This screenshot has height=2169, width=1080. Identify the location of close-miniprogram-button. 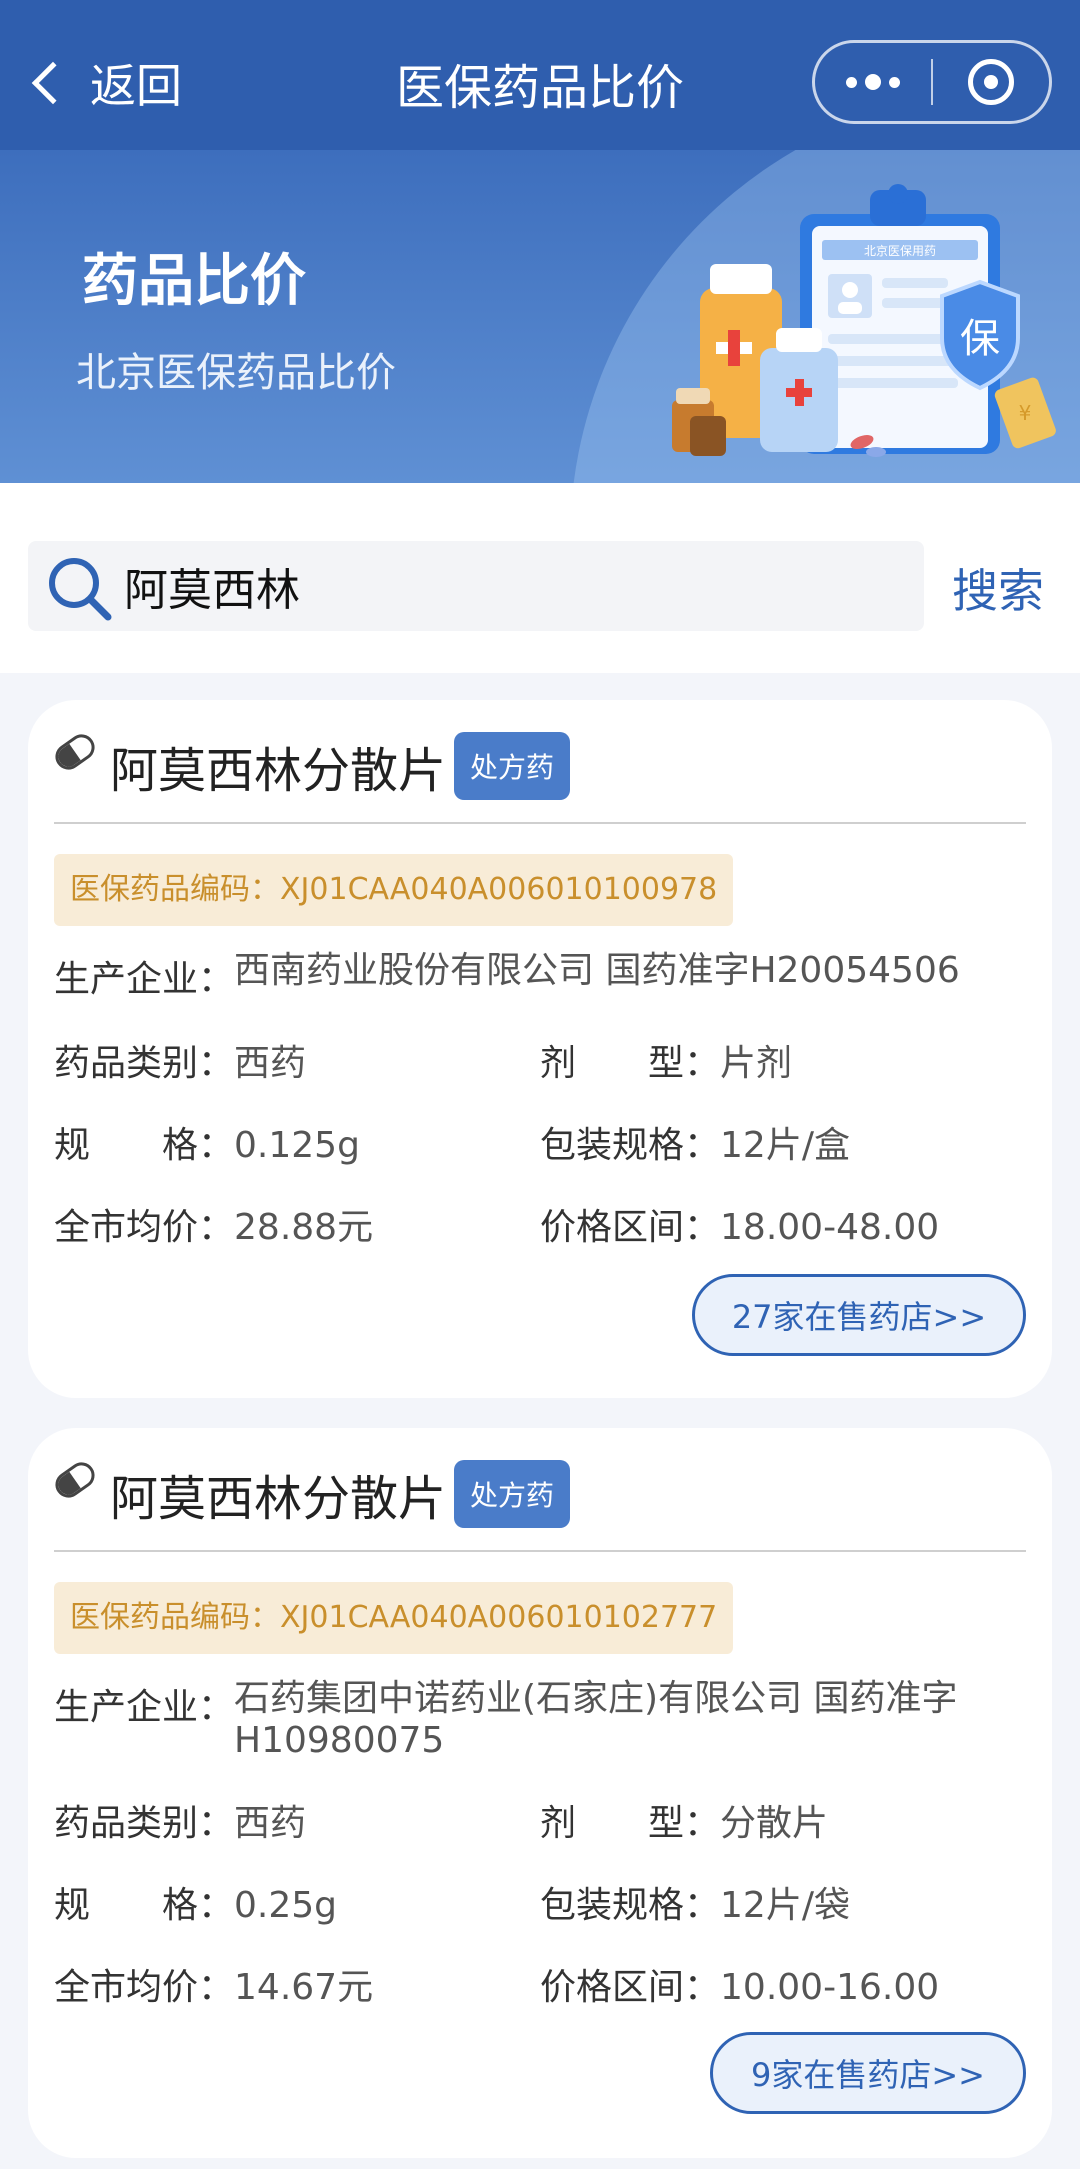
(991, 82).